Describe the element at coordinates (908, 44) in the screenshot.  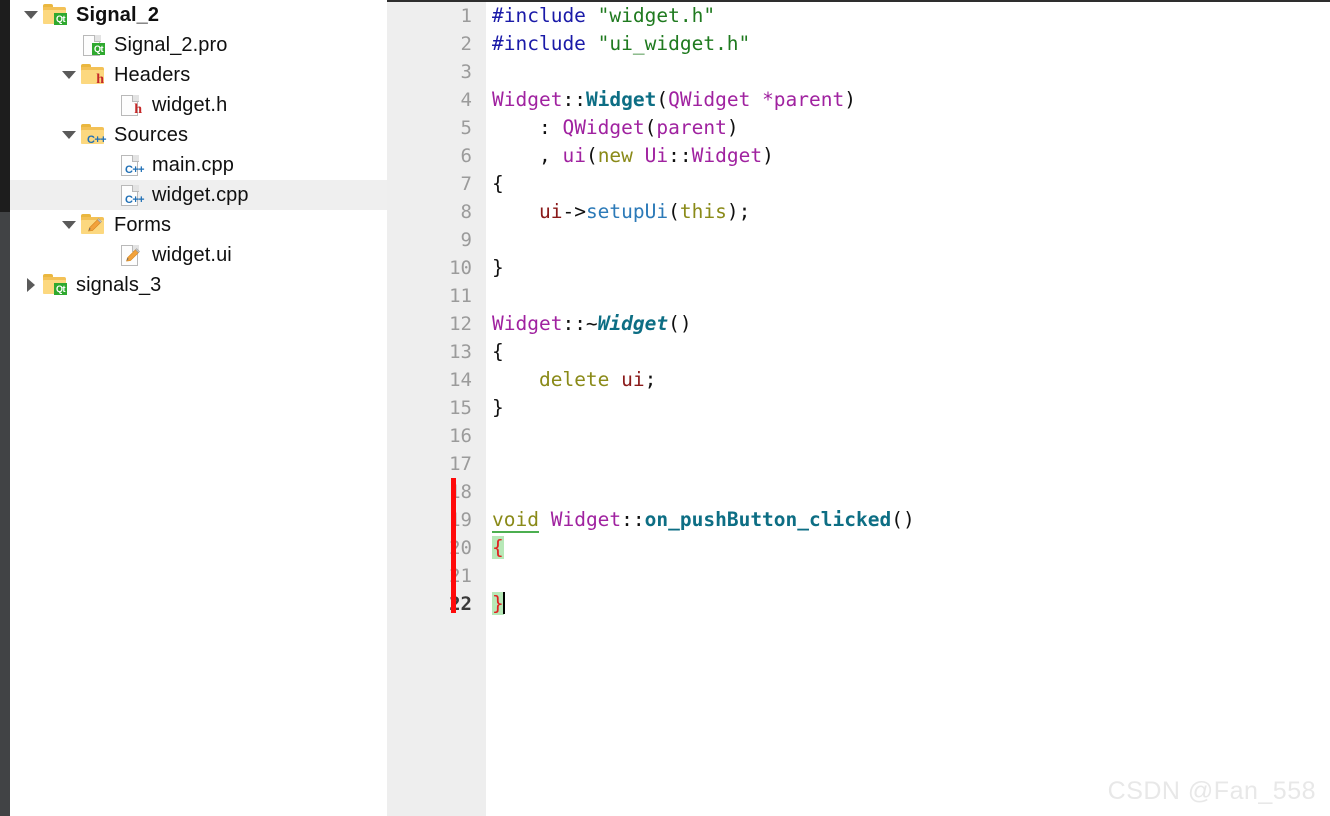
I see `code-line: #include "ui_widget.h"` at that location.